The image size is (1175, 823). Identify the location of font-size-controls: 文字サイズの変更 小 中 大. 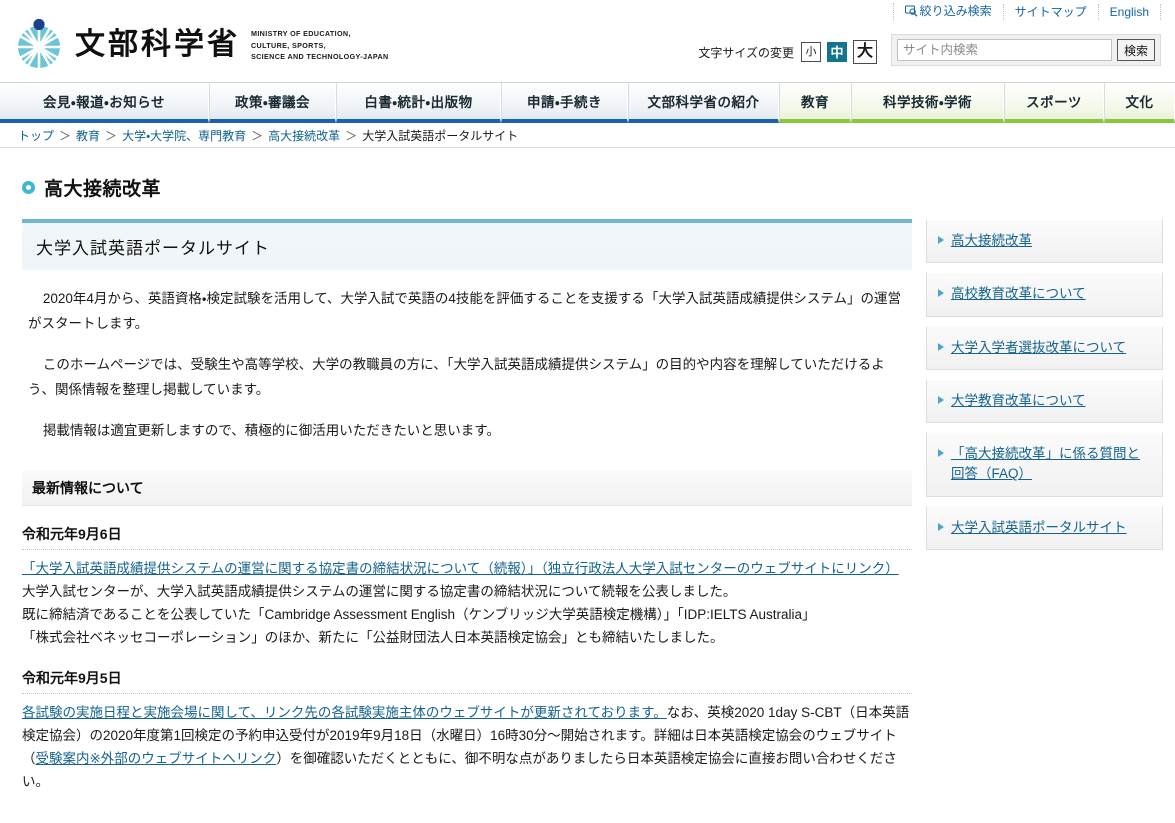
(790, 52).